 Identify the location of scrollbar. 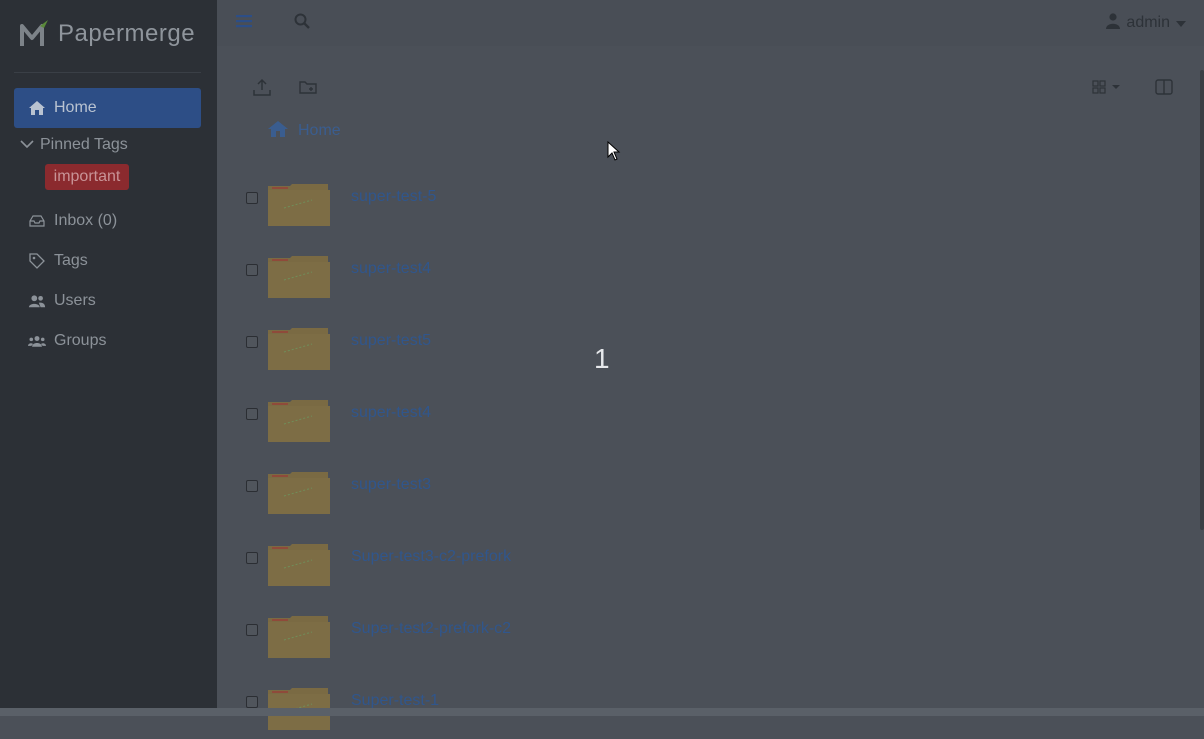
(1202, 300).